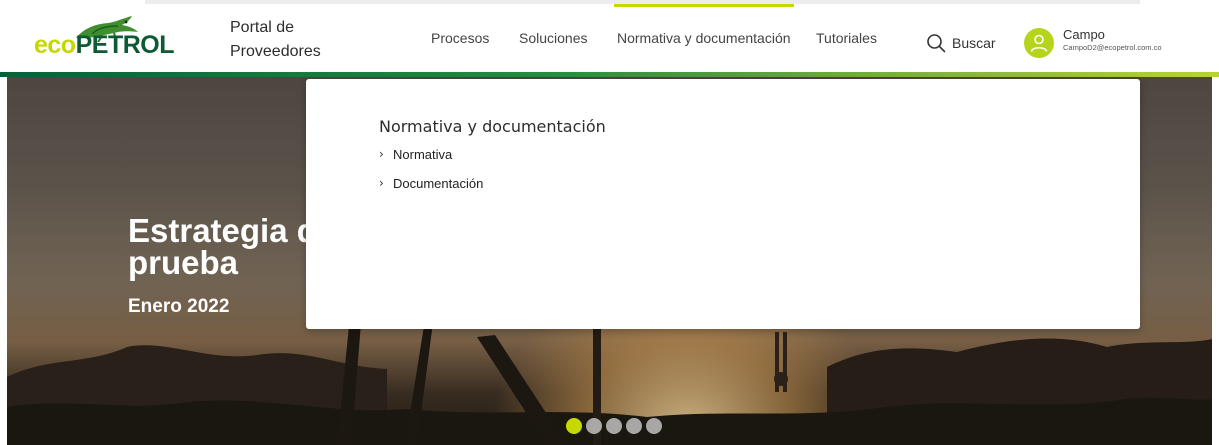 The width and height of the screenshot is (1219, 445). Describe the element at coordinates (1084, 34) in the screenshot. I see `user-name: Campo` at that location.